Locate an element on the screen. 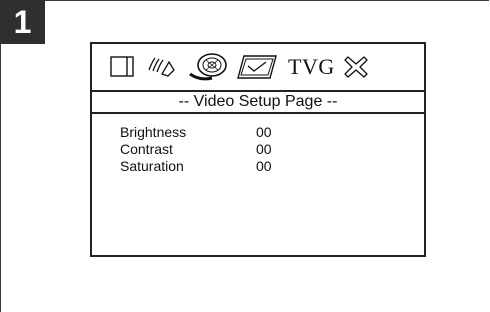 This screenshot has width=490, height=312. setting-row-brightness: Brightness 00 is located at coordinates (208, 132).